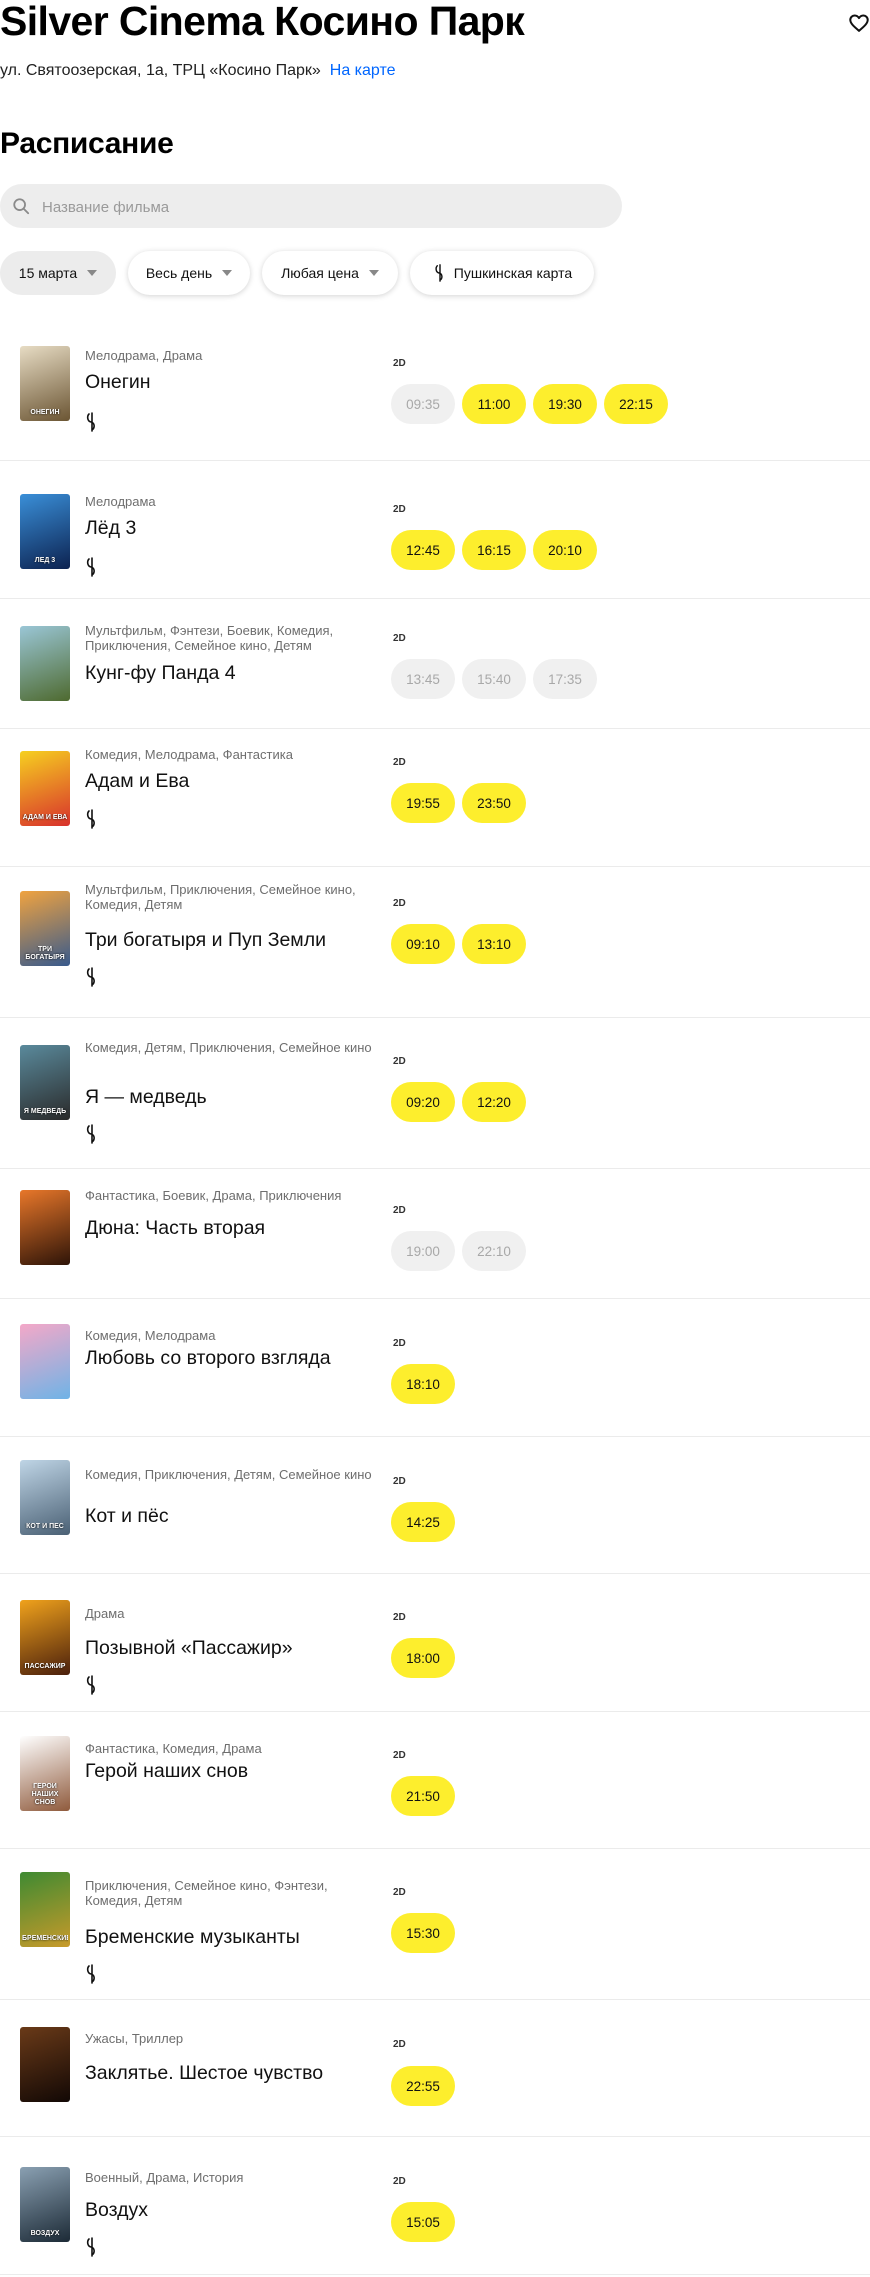 The width and height of the screenshot is (870, 2277). Describe the element at coordinates (494, 404) in the screenshot. I see `session-time-button: 11:00` at that location.